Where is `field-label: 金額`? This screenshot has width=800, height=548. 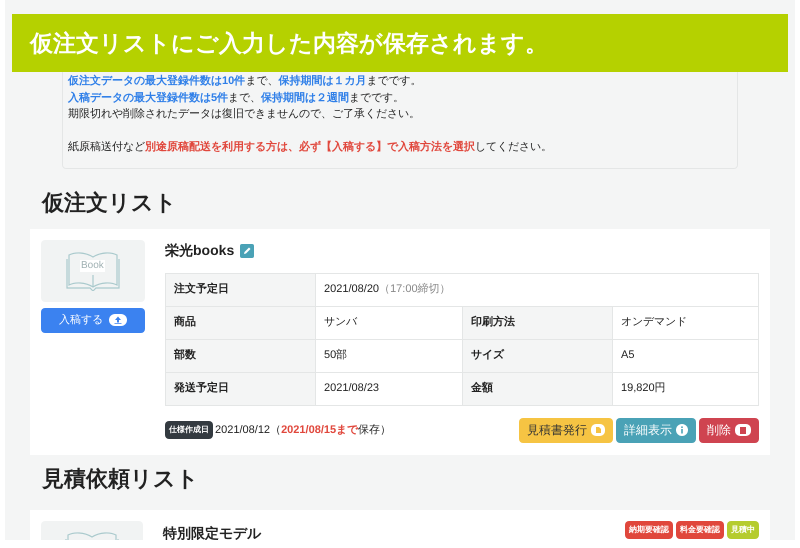 field-label: 金額 is located at coordinates (537, 388).